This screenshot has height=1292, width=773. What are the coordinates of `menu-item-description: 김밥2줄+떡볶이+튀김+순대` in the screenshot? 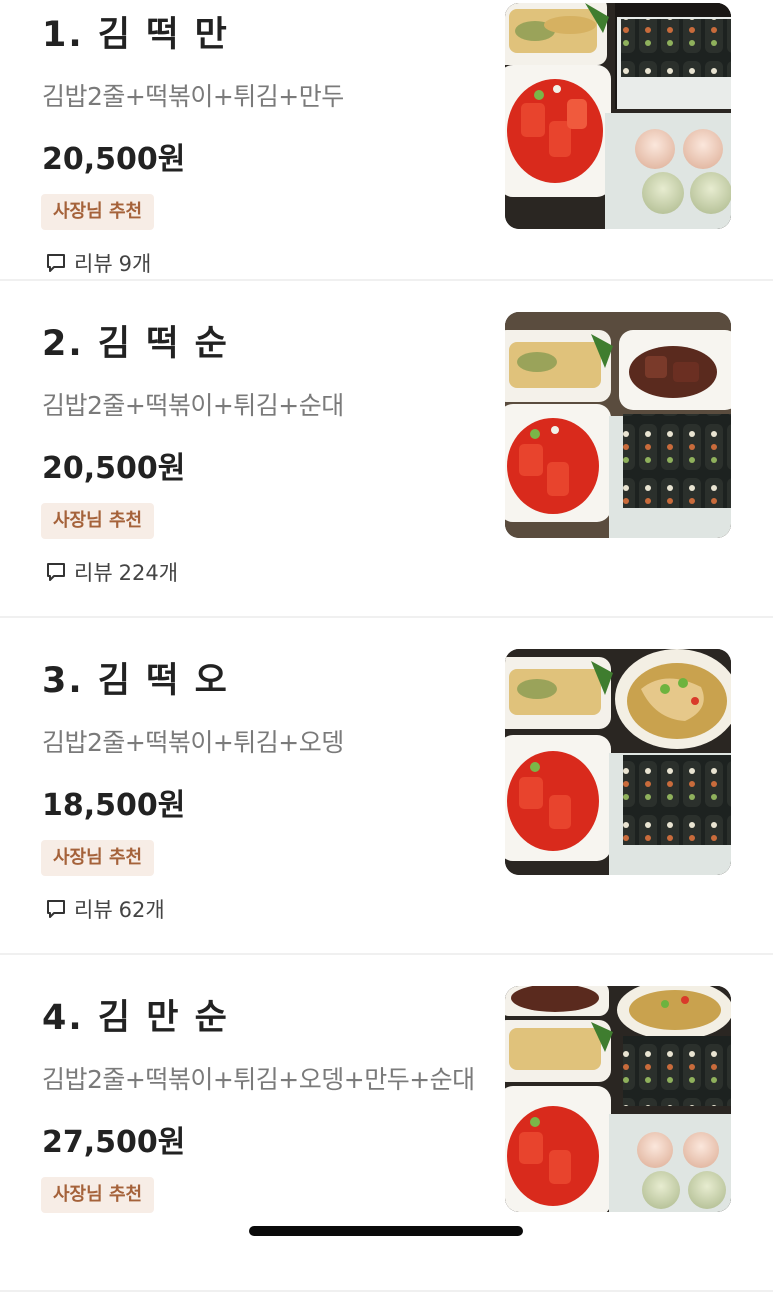 It's located at (193, 405).